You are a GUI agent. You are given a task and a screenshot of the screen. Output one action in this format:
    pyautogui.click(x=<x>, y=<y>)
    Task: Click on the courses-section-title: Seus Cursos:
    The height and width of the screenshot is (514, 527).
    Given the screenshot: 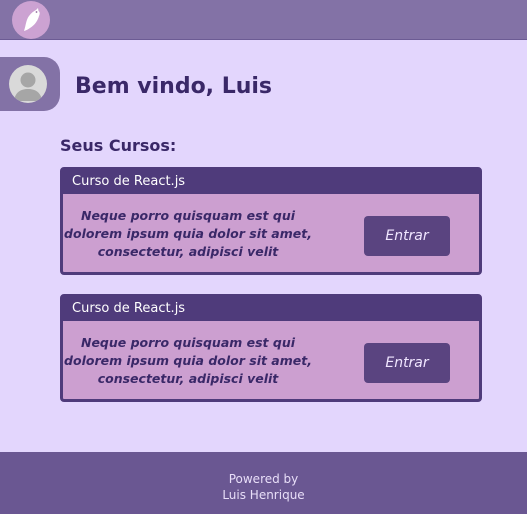 What is the action you would take?
    pyautogui.click(x=118, y=145)
    